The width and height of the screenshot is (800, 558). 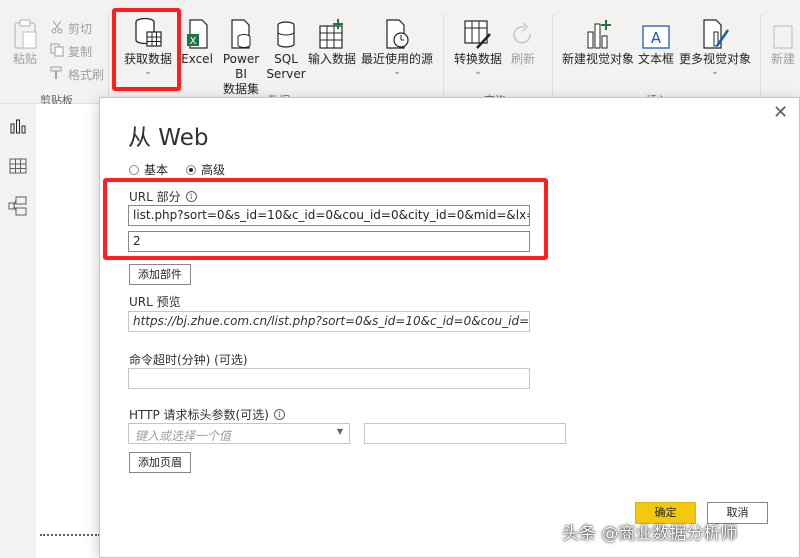 I want to click on model-view-icon, so click(x=18, y=206).